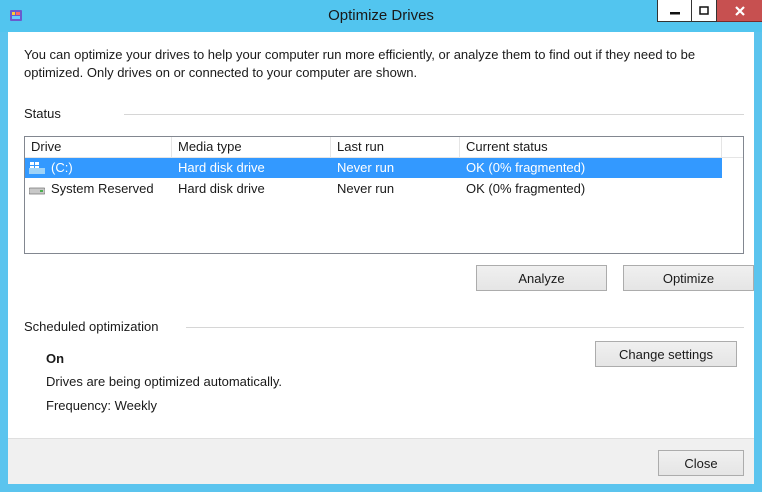 Image resolution: width=762 pixels, height=492 pixels. I want to click on analyze-button: Analyze, so click(541, 278).